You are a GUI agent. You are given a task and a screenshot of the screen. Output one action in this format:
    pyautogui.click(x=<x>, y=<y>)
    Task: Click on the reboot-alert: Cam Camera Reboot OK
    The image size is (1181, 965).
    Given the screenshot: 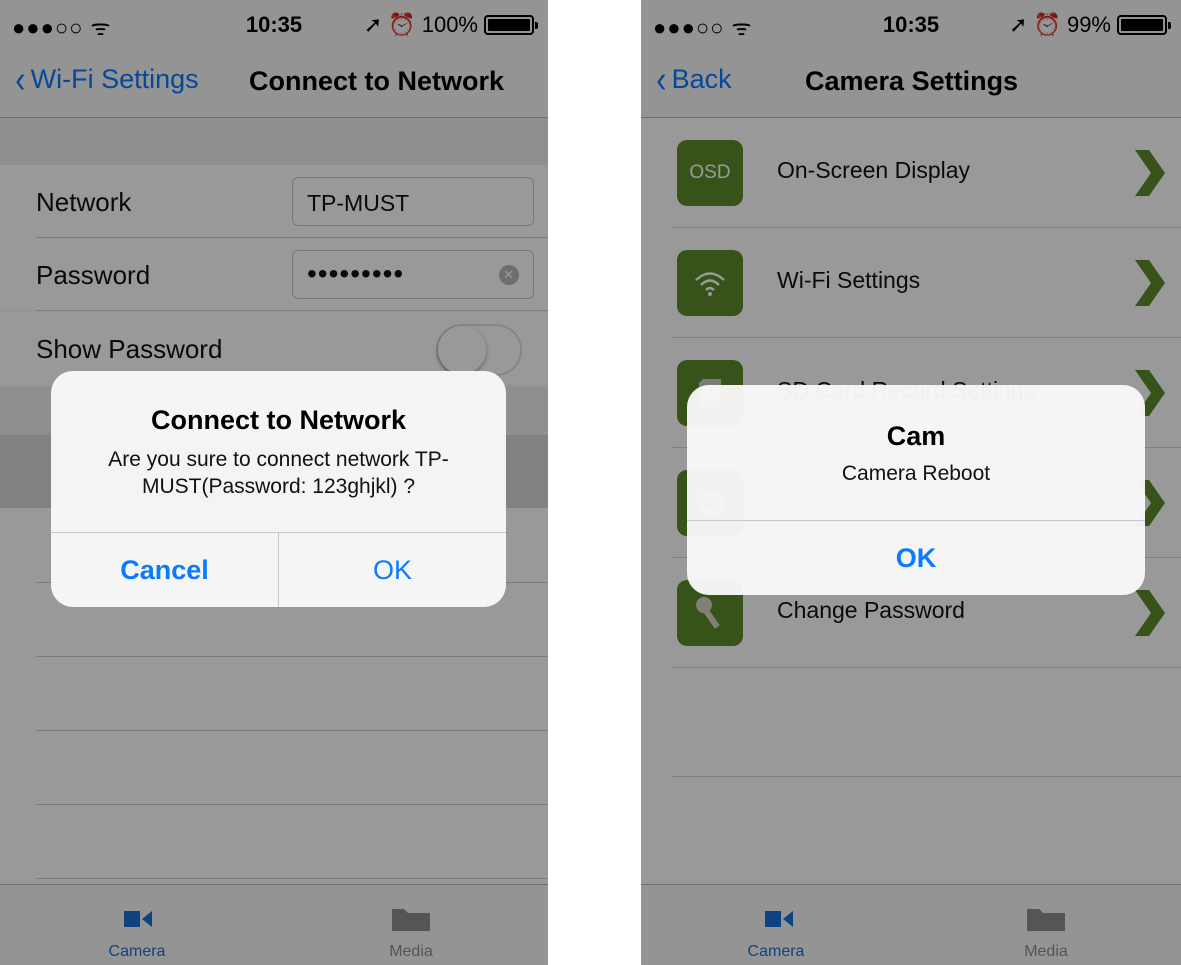 What is the action you would take?
    pyautogui.click(x=916, y=490)
    